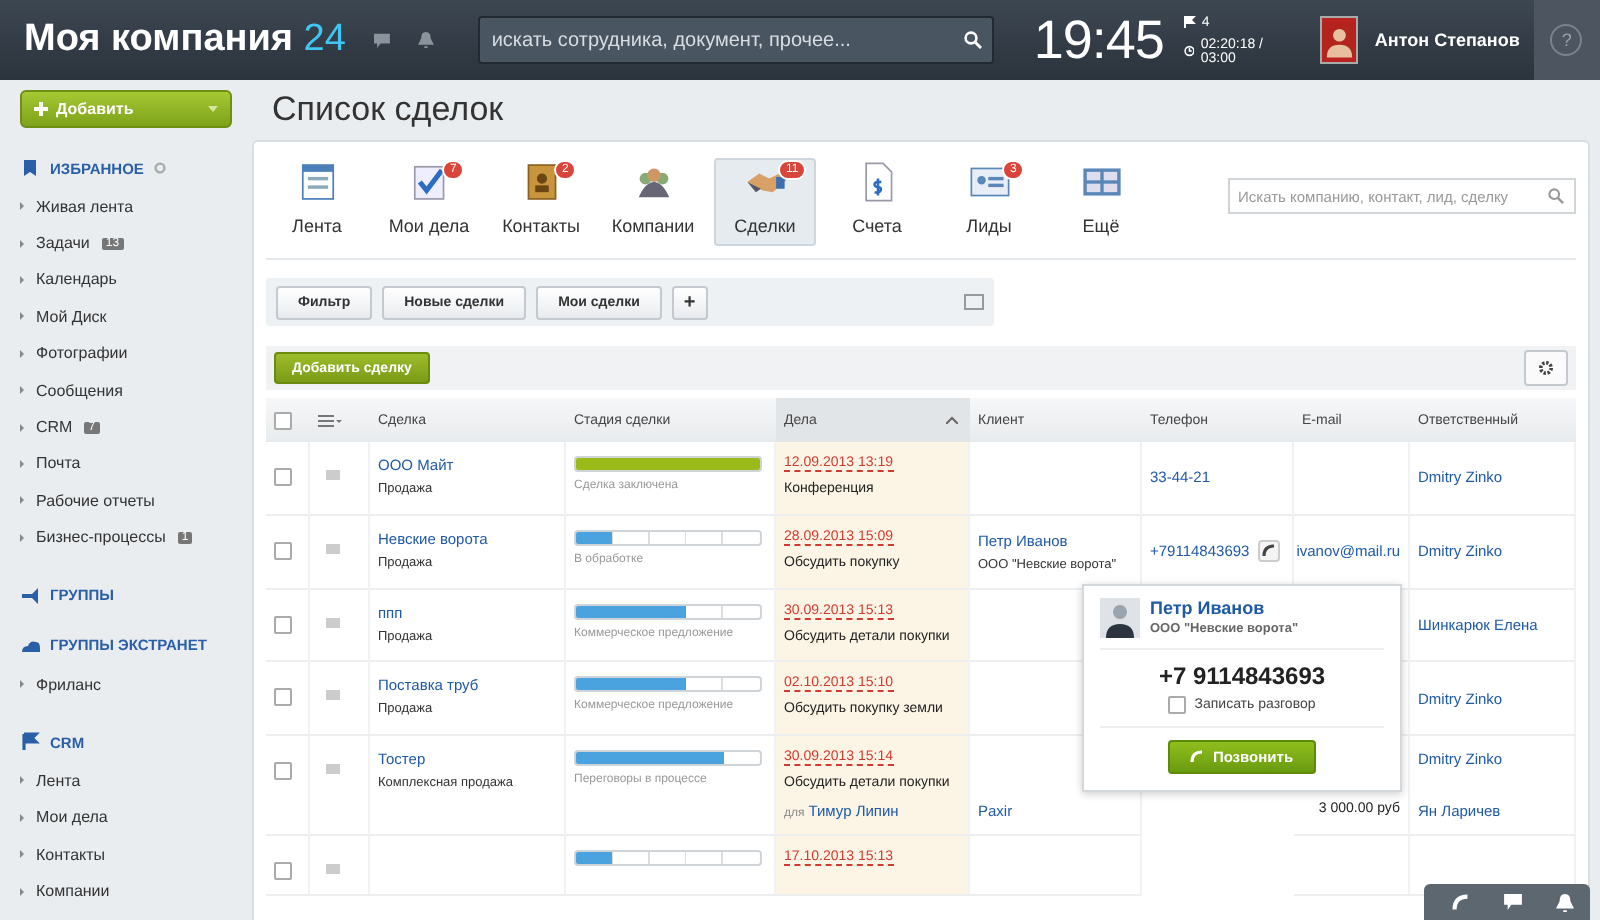 This screenshot has width=1600, height=920. Describe the element at coordinates (54, 427) in the screenshot. I see `sidebar-item: CRM` at that location.